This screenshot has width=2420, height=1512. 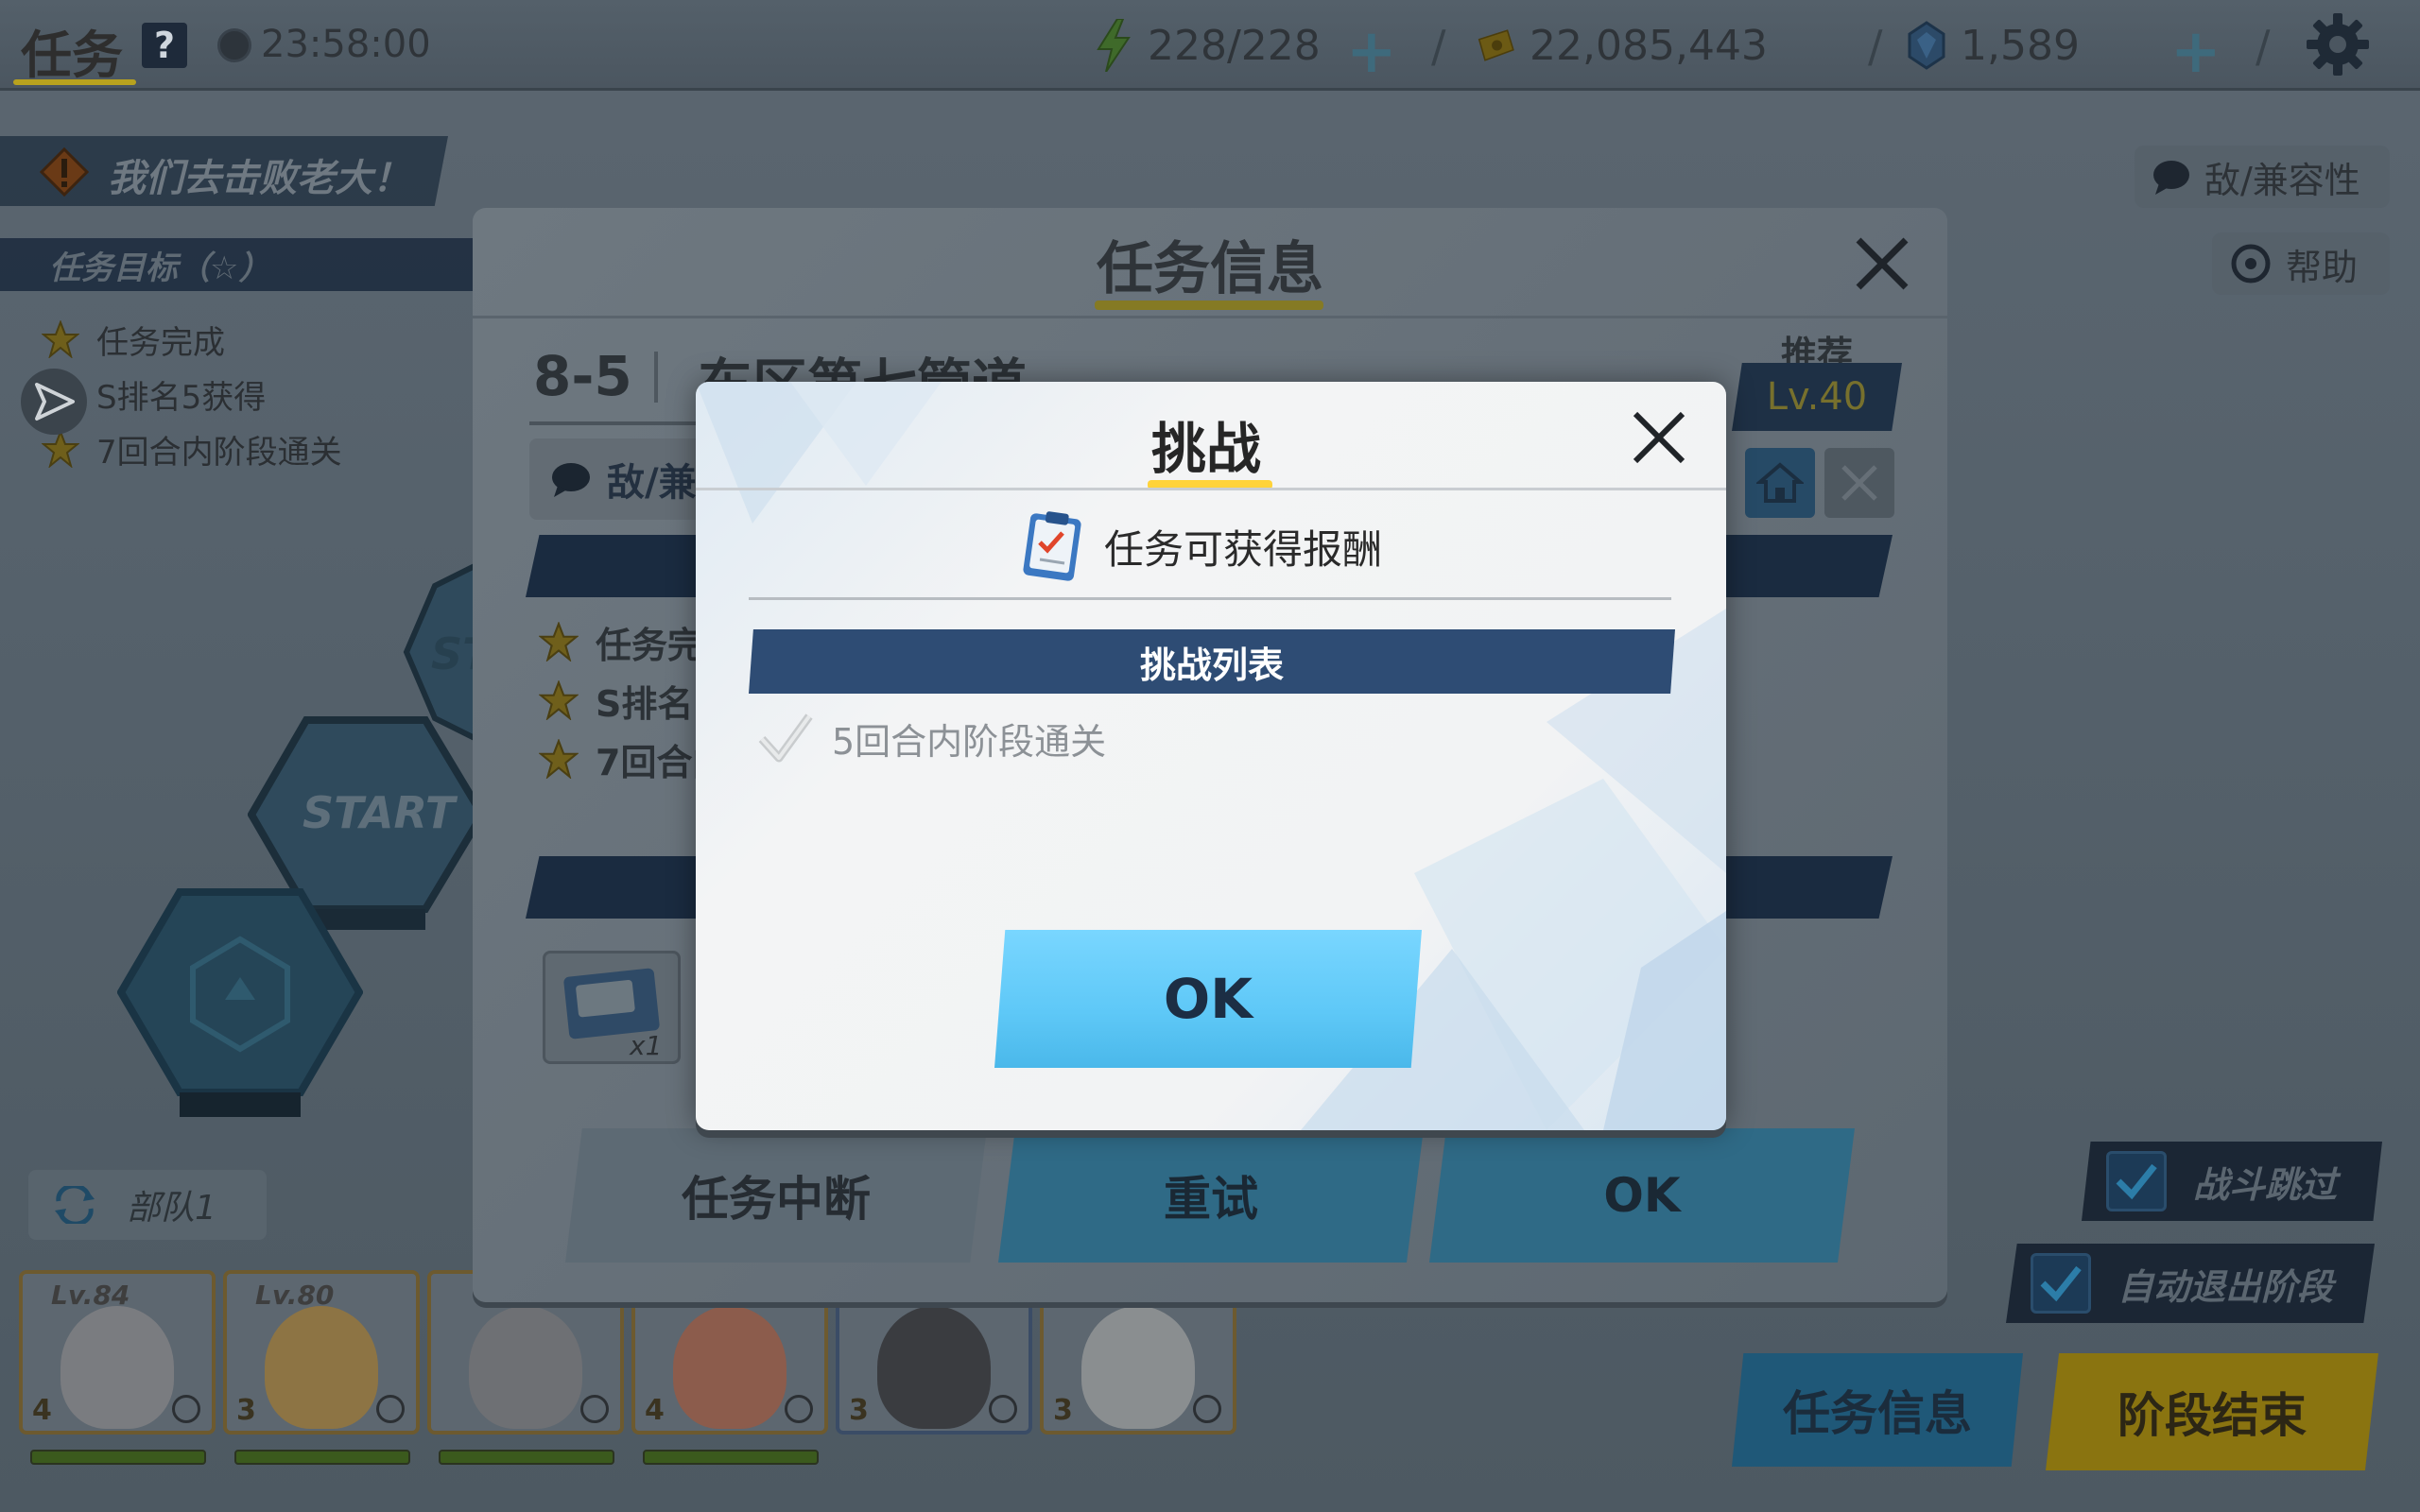 What do you see at coordinates (1649, 45) in the screenshot?
I see `gold-value: 22,085,443` at bounding box center [1649, 45].